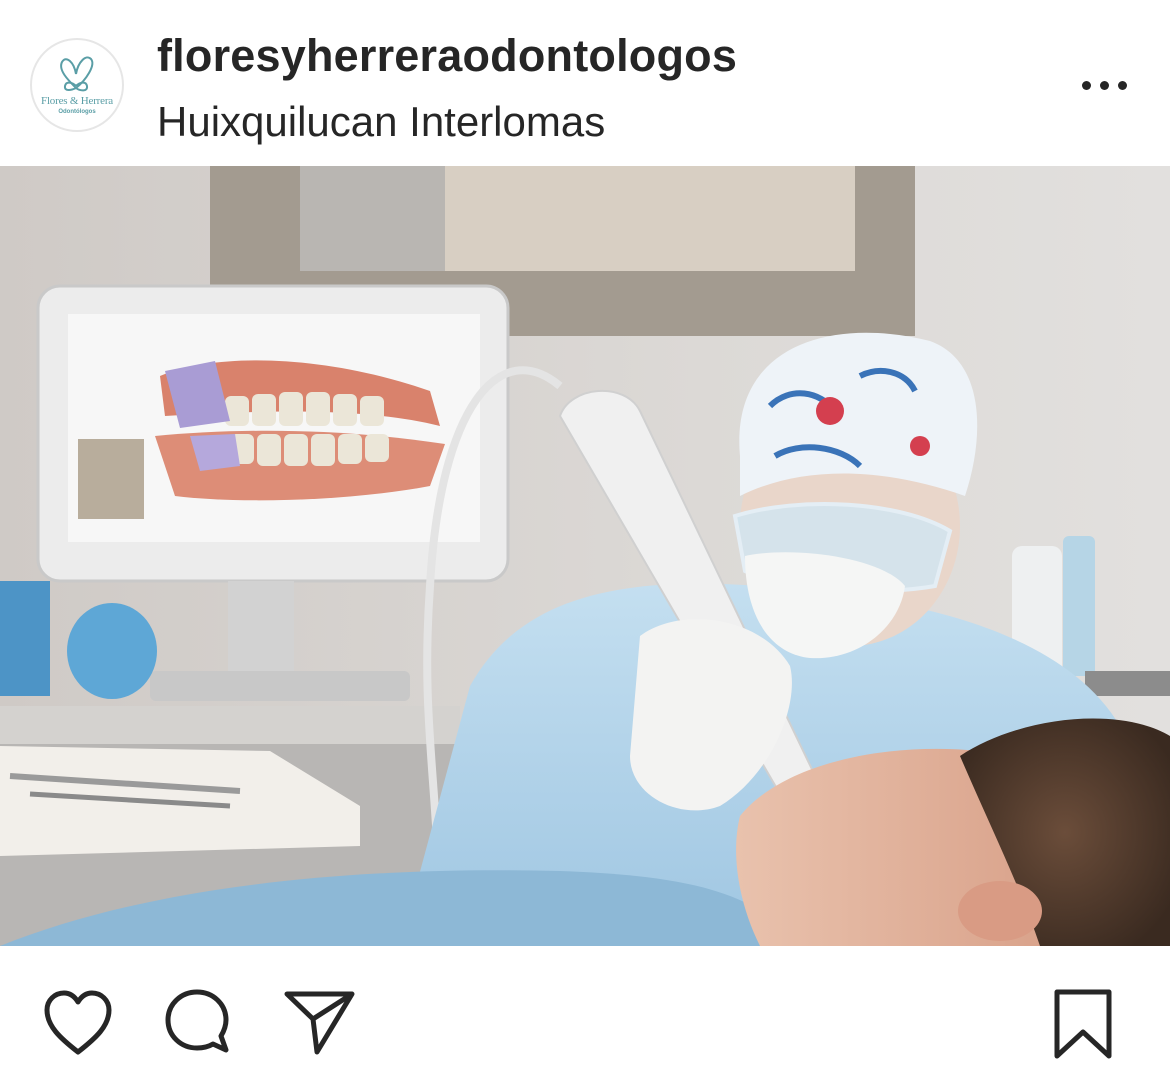  Describe the element at coordinates (447, 56) in the screenshot. I see `post-username: floresyherreraodontologos` at that location.